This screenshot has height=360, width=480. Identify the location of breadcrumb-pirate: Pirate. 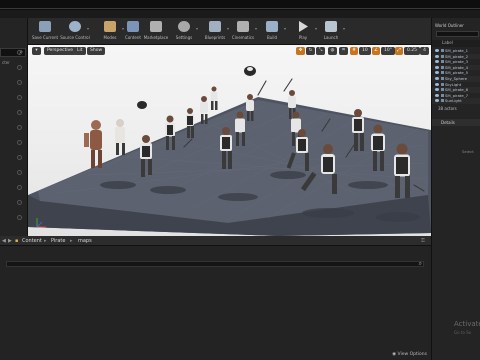
(58, 241).